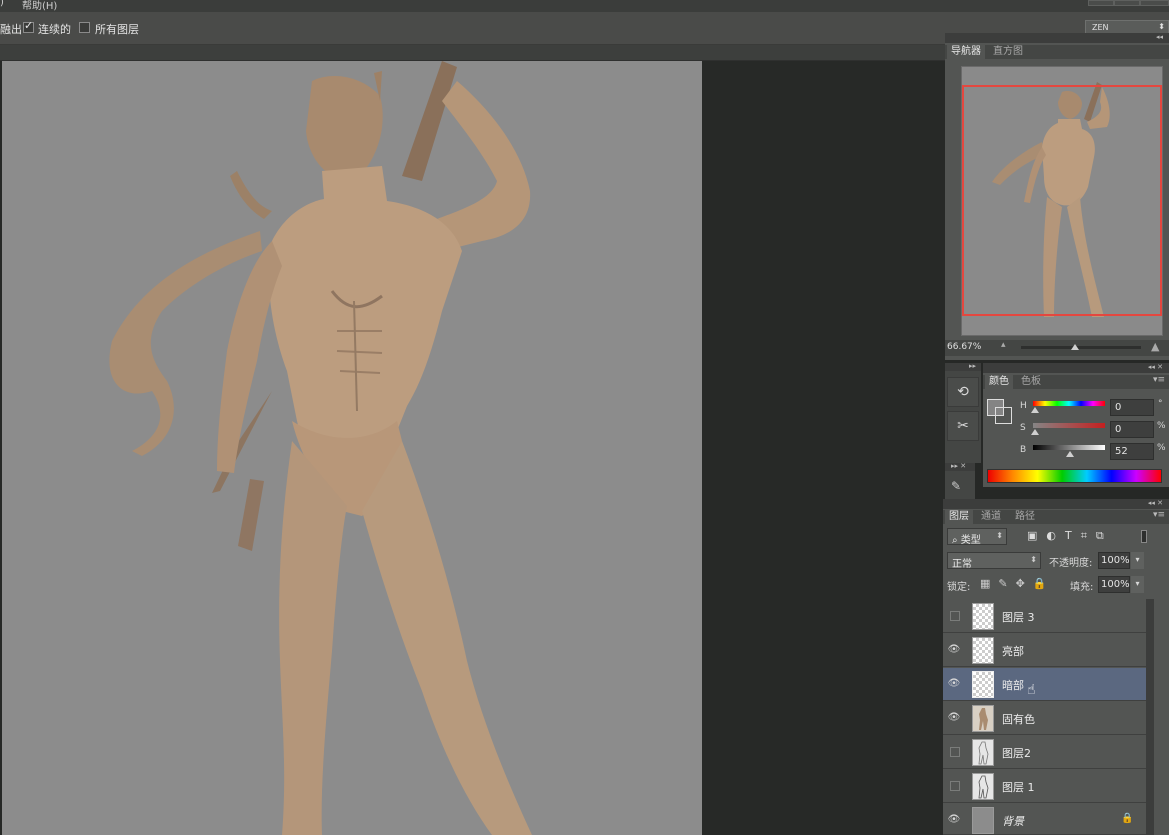  I want to click on tab-paths: 路径, so click(1025, 517).